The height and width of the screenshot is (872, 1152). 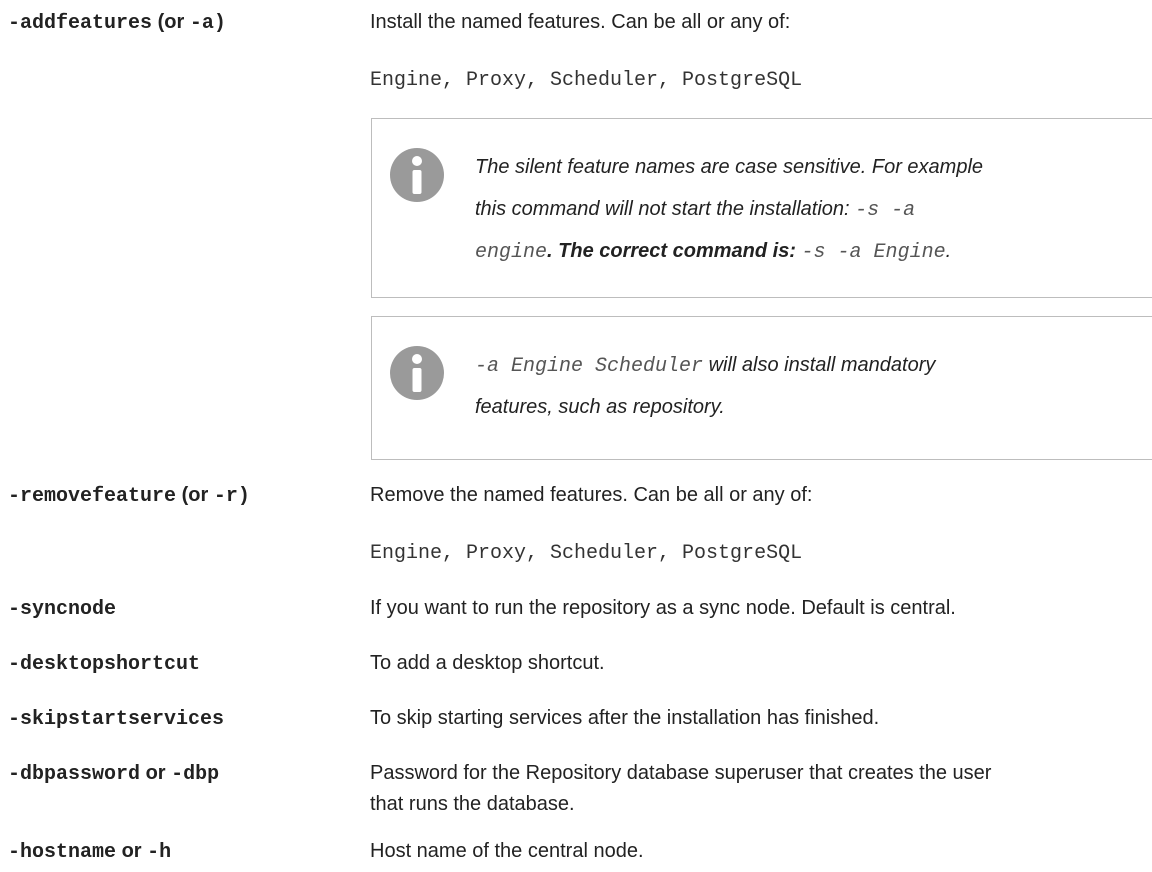 I want to click on desc-dbpassword-line2: that runs the database., so click(x=472, y=804).